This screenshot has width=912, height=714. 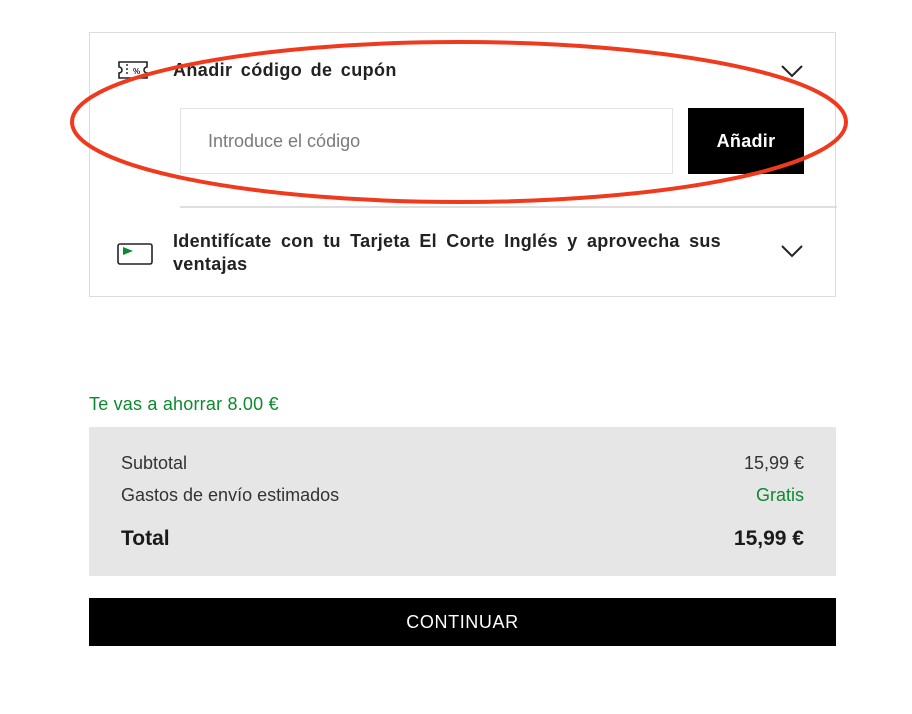 I want to click on coupon-title: Añadir código de cupón, so click(x=285, y=70).